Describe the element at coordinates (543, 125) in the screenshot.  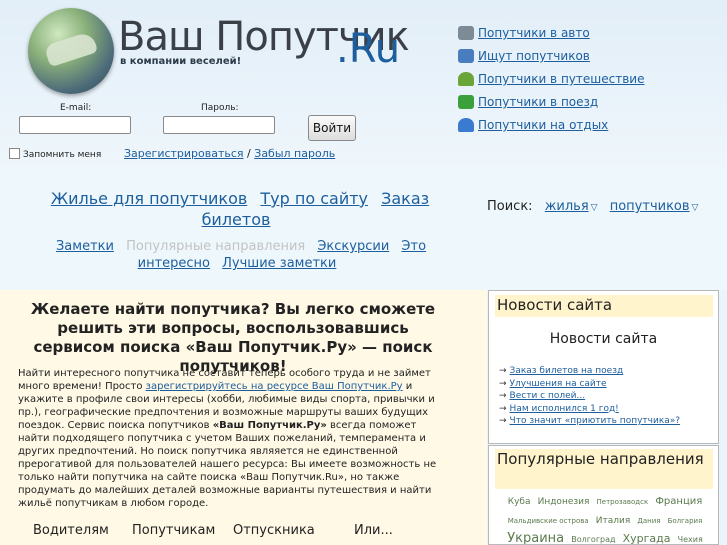
I see `nav-link-label: Попутчики на отдых` at that location.